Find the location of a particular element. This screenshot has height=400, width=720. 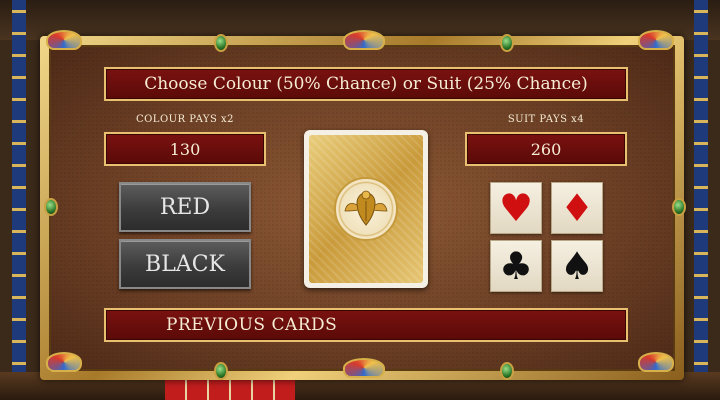

hearts-button: ♥ is located at coordinates (516, 208).